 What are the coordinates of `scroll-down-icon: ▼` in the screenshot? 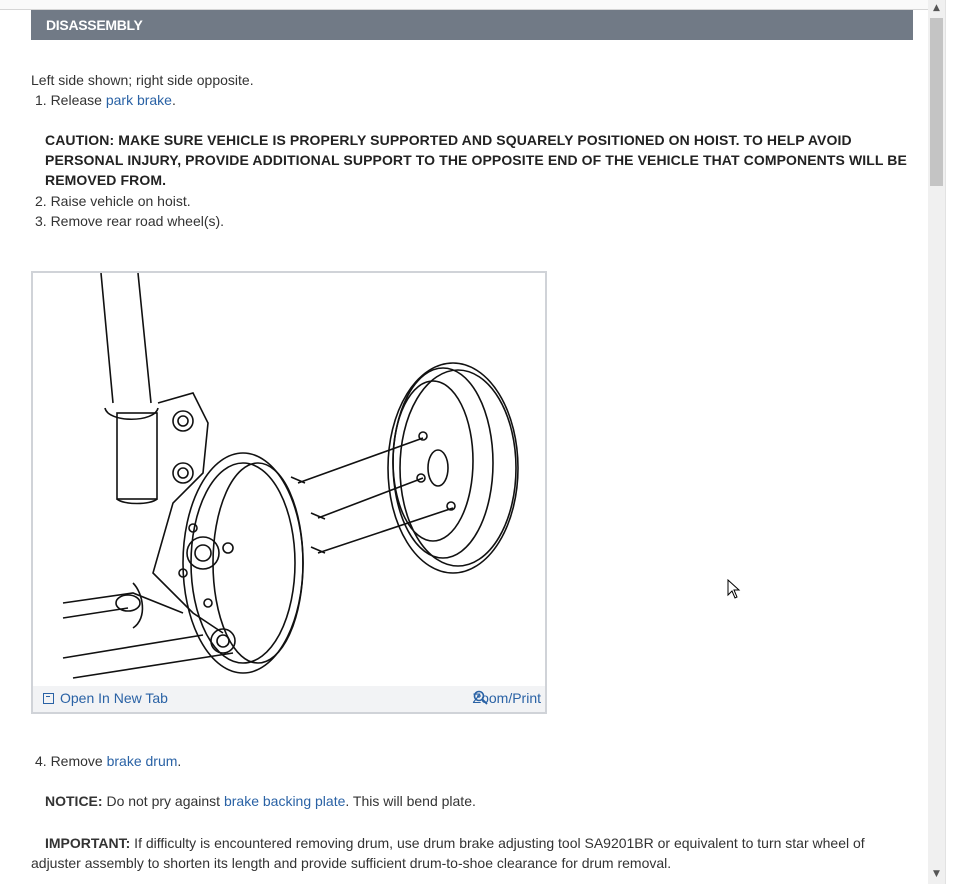 It's located at (936, 874).